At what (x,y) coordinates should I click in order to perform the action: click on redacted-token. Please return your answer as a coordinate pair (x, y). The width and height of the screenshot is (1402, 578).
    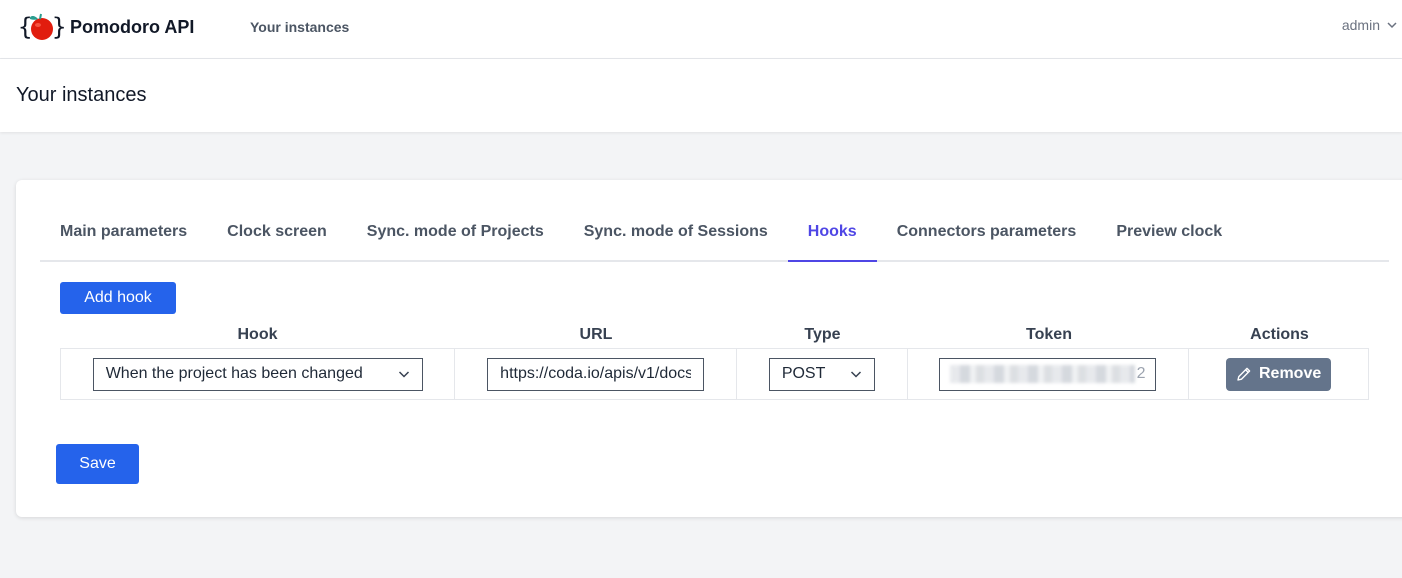
    Looking at the image, I should click on (1042, 374).